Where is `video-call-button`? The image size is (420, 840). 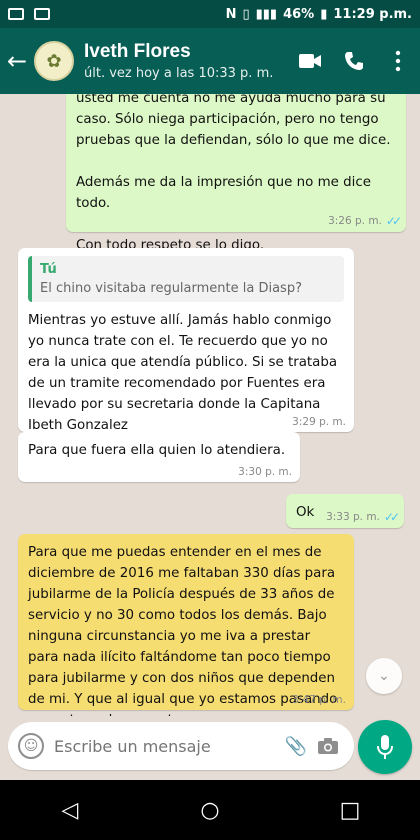 video-call-button is located at coordinates (310, 61).